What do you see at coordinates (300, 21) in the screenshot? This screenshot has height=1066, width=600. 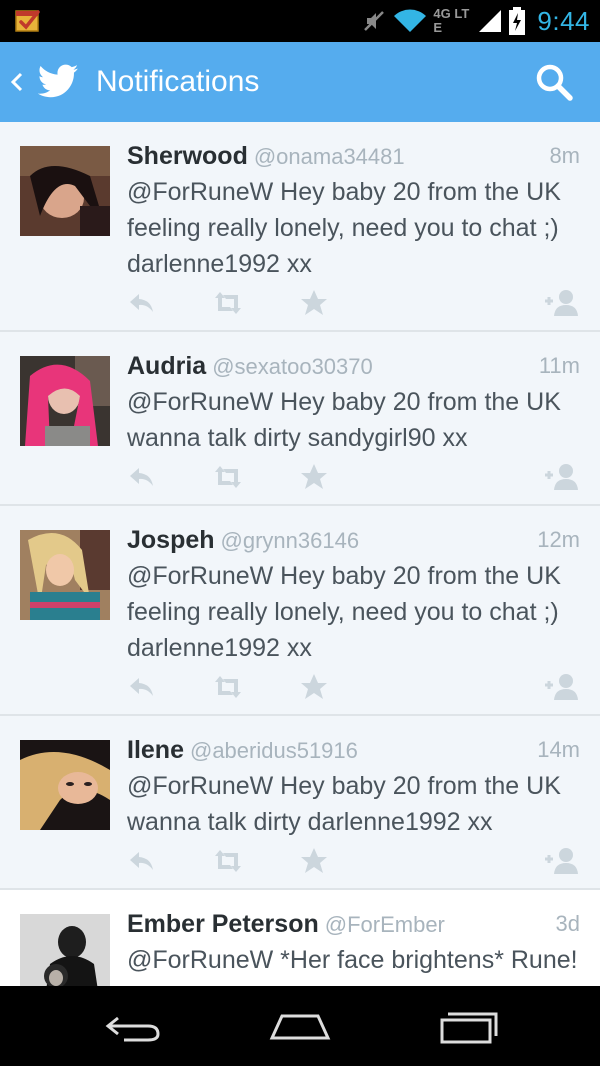 I see `status-bar: 4G LTE 9:44` at bounding box center [300, 21].